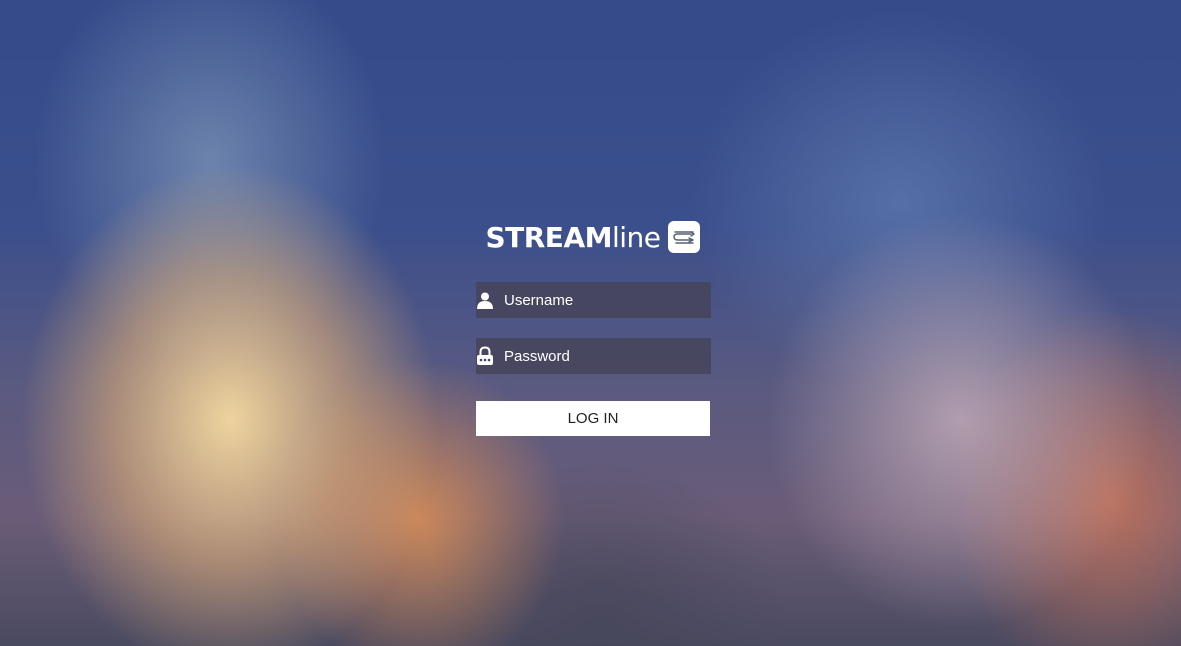 This screenshot has height=646, width=1181. What do you see at coordinates (593, 418) in the screenshot?
I see `login-button: LOG IN` at bounding box center [593, 418].